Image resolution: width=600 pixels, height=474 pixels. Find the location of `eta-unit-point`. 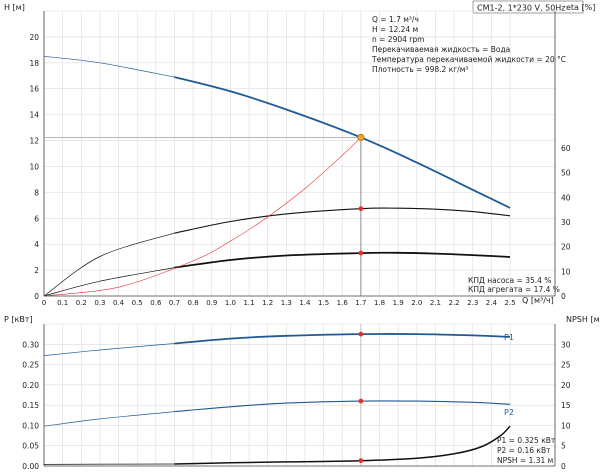

eta-unit-point is located at coordinates (361, 253).